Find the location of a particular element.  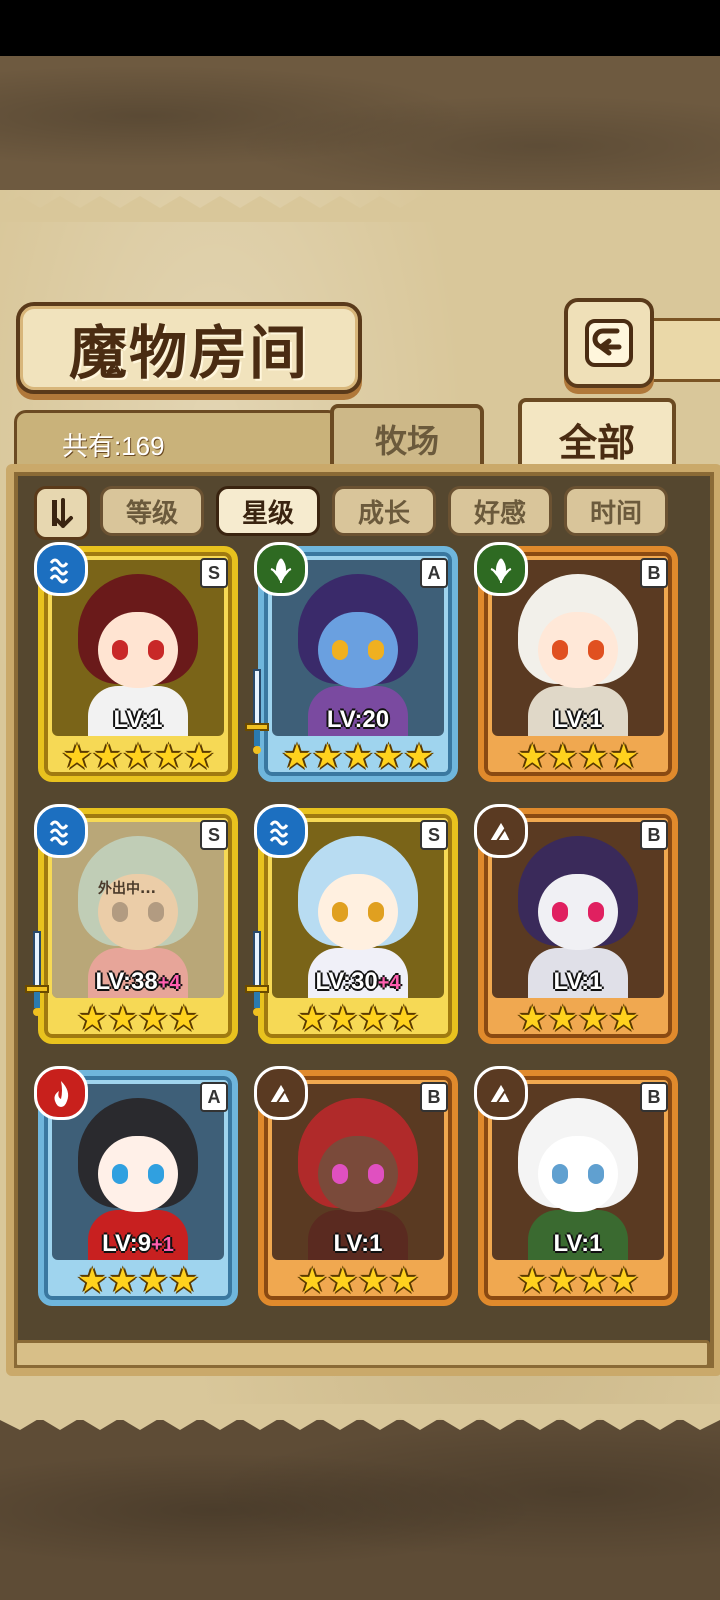

sort-order-icon is located at coordinates (62, 513).